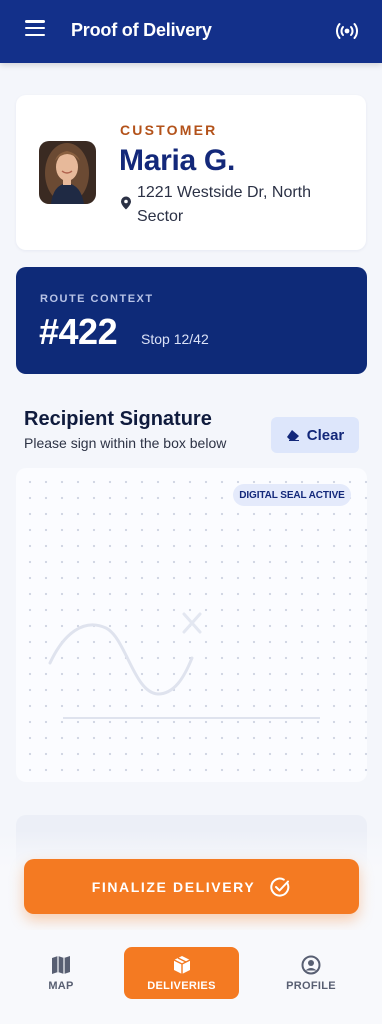 The width and height of the screenshot is (382, 1024). Describe the element at coordinates (78, 331) in the screenshot. I see `route-number: #422` at that location.